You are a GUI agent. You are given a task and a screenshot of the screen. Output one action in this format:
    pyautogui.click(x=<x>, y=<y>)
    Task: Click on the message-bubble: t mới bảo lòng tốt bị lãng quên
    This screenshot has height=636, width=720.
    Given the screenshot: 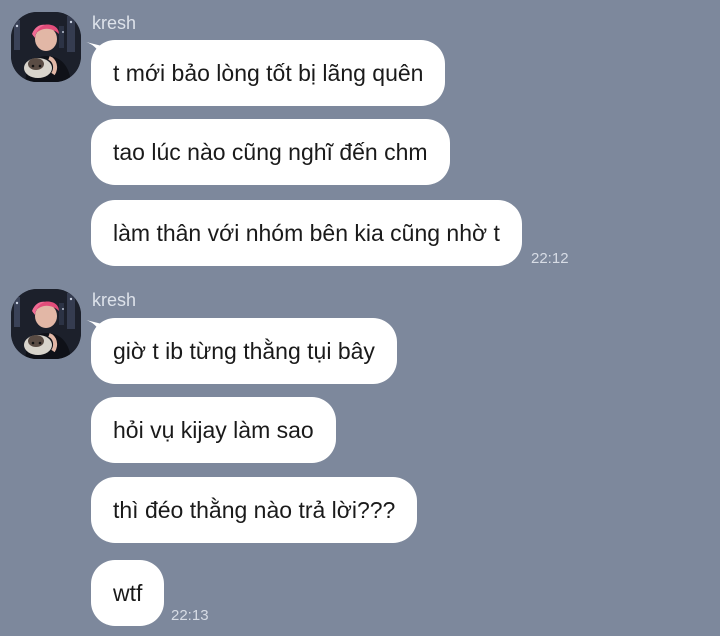 What is the action you would take?
    pyautogui.click(x=268, y=73)
    